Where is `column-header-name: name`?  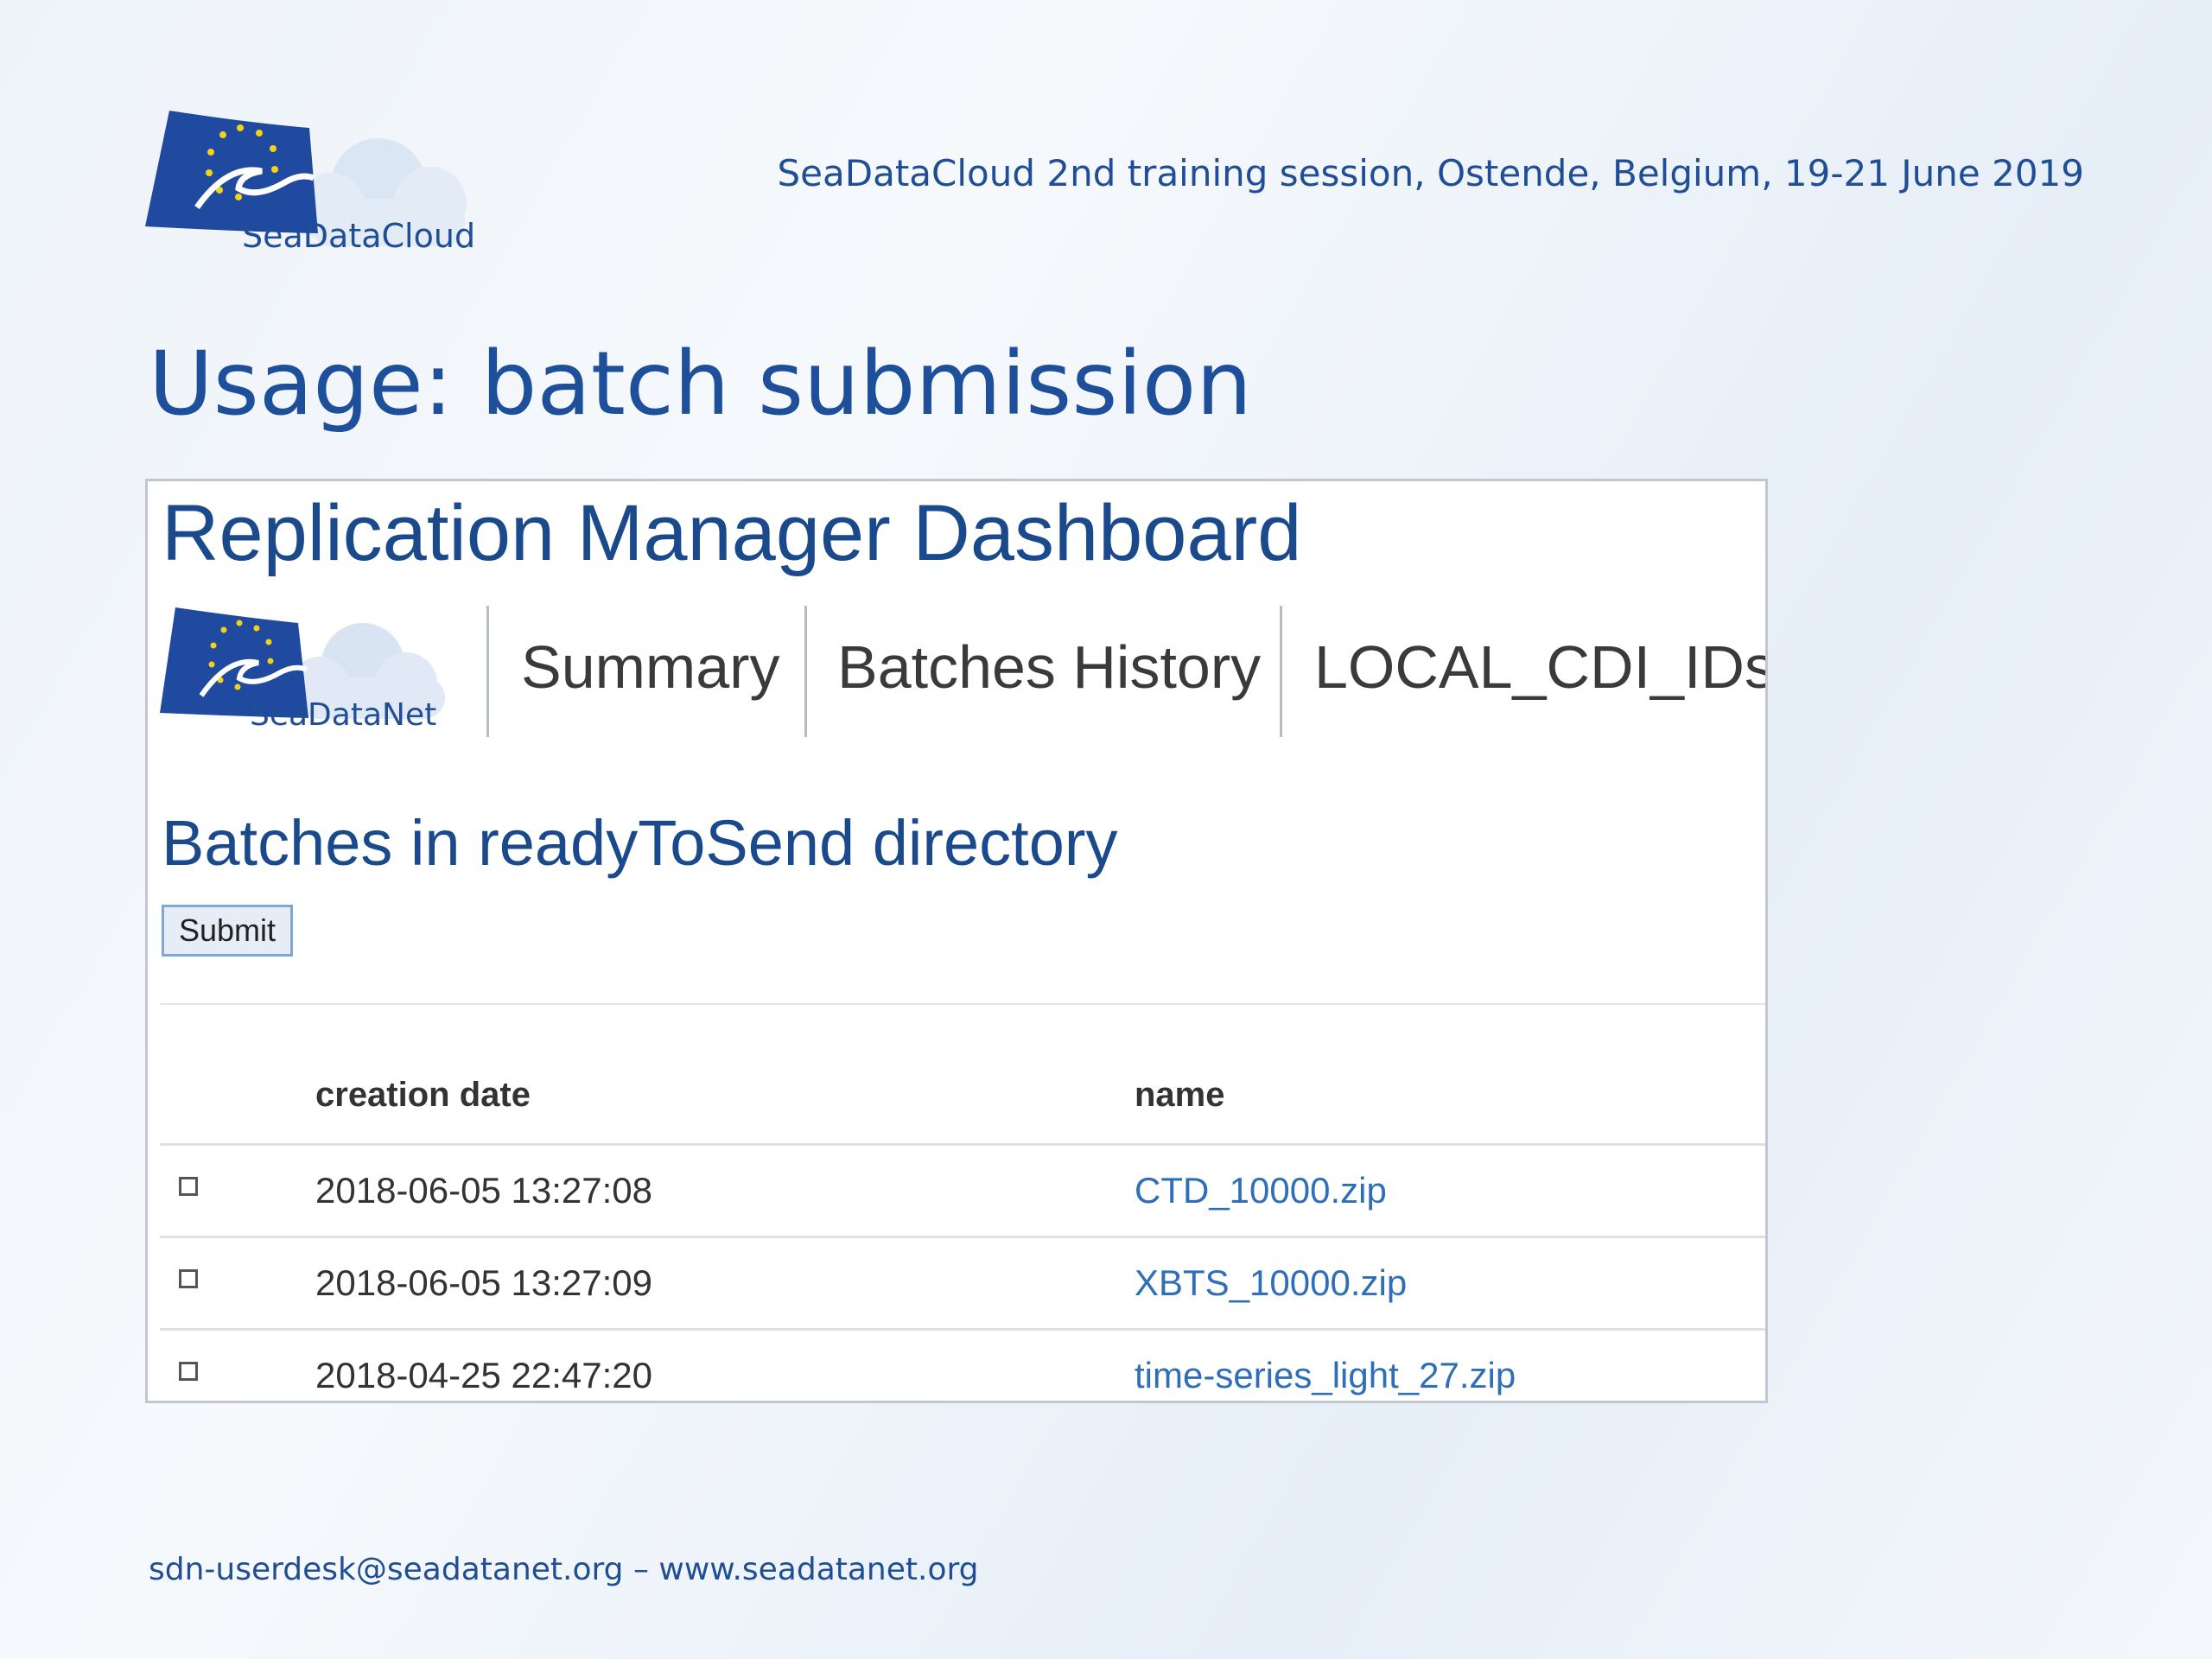 column-header-name: name is located at coordinates (1180, 1095).